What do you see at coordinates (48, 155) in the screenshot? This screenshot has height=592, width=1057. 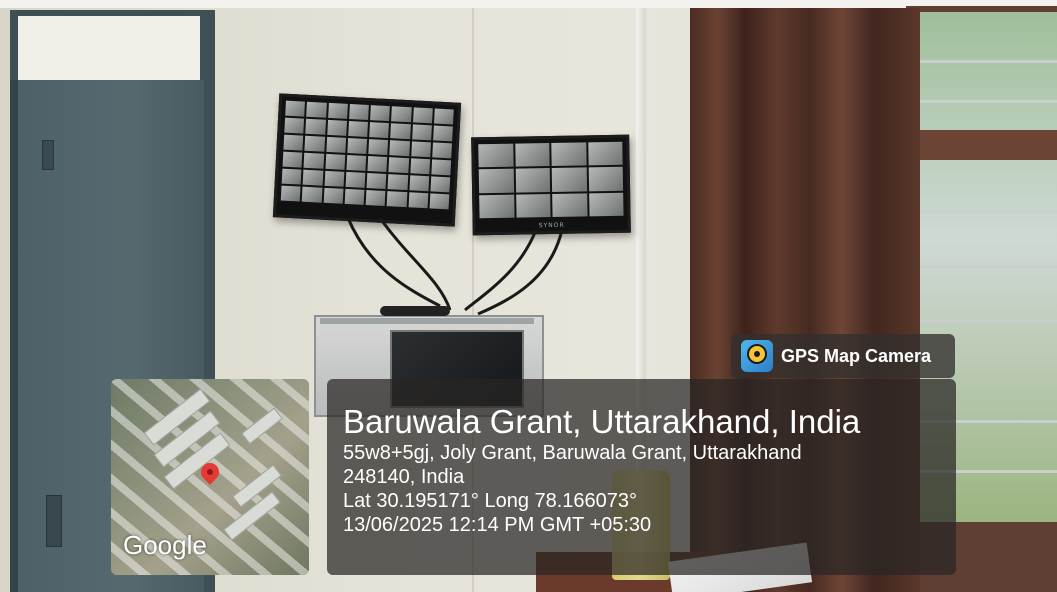 I see `door-latch-top` at bounding box center [48, 155].